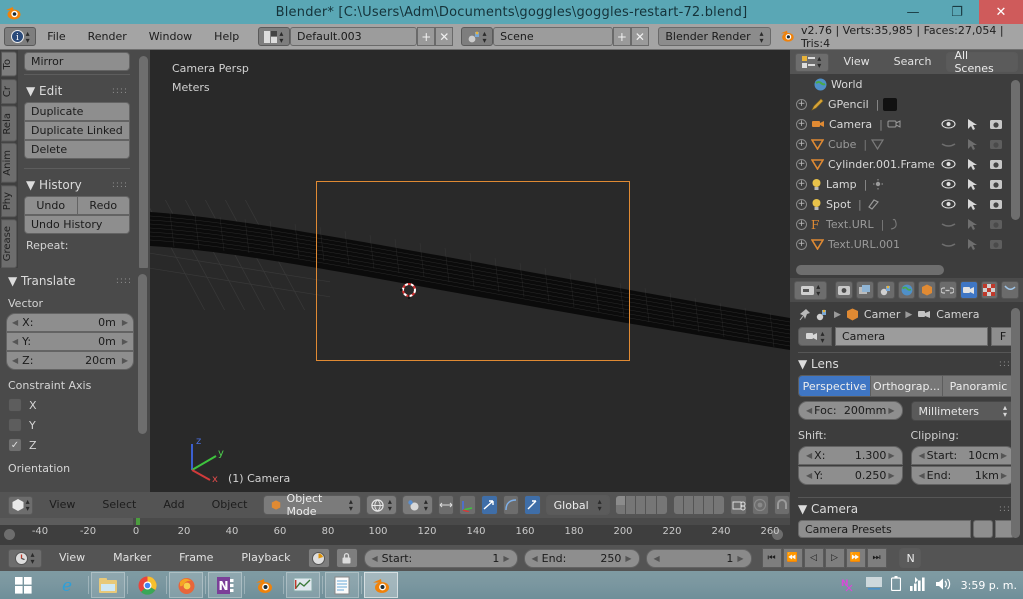  What do you see at coordinates (982, 62) in the screenshot?
I see `outliner-display-mode: All Scenes` at bounding box center [982, 62].